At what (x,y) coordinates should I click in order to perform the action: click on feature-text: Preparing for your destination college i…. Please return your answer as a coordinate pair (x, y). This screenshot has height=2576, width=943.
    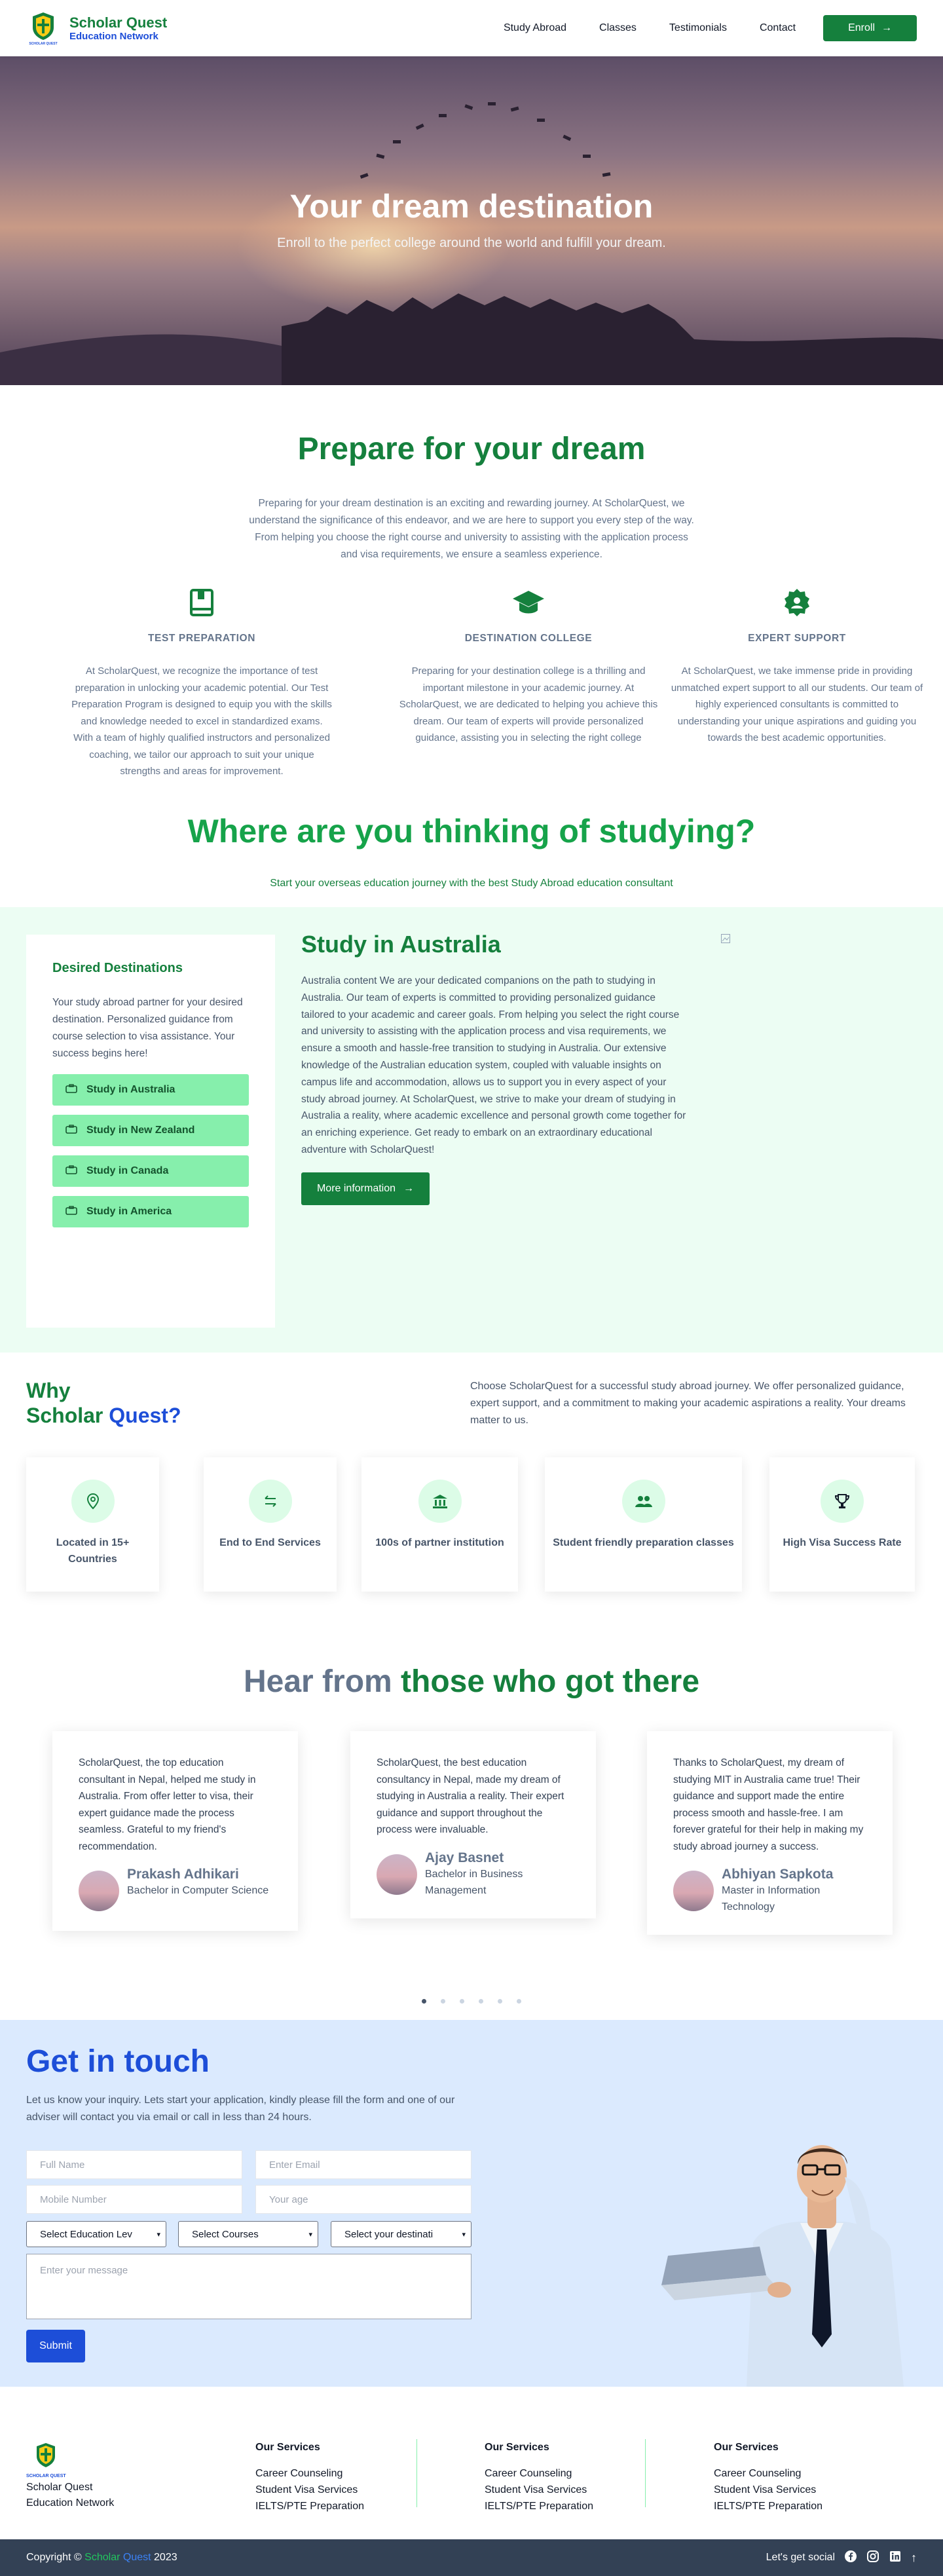
    Looking at the image, I should click on (528, 704).